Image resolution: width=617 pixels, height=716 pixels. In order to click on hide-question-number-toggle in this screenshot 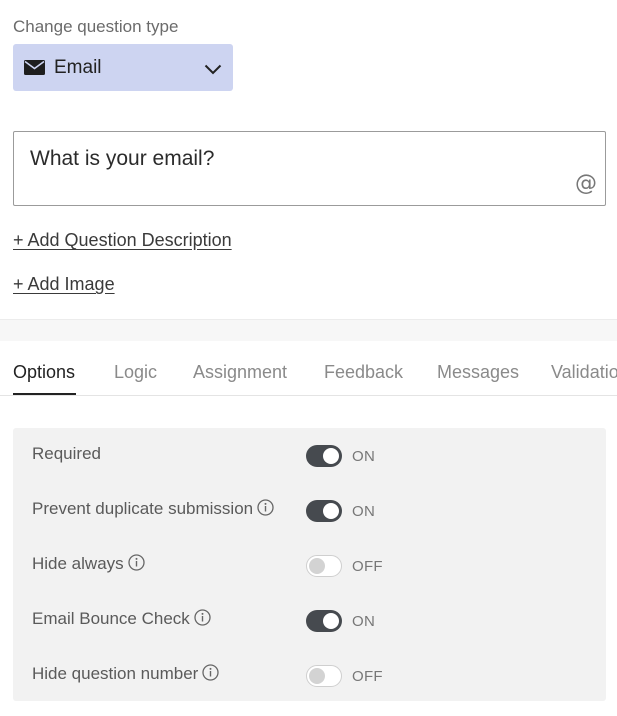, I will do `click(324, 676)`.